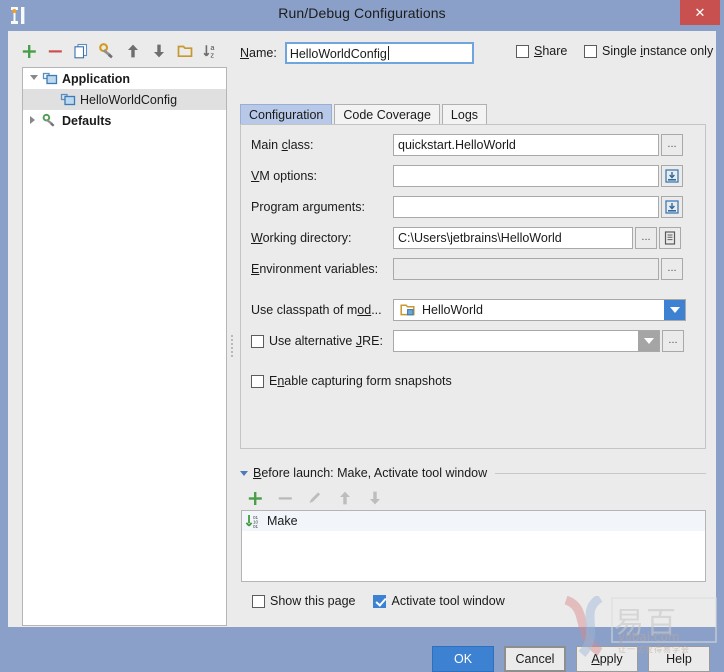  What do you see at coordinates (133, 51) in the screenshot?
I see `move-up-icon` at bounding box center [133, 51].